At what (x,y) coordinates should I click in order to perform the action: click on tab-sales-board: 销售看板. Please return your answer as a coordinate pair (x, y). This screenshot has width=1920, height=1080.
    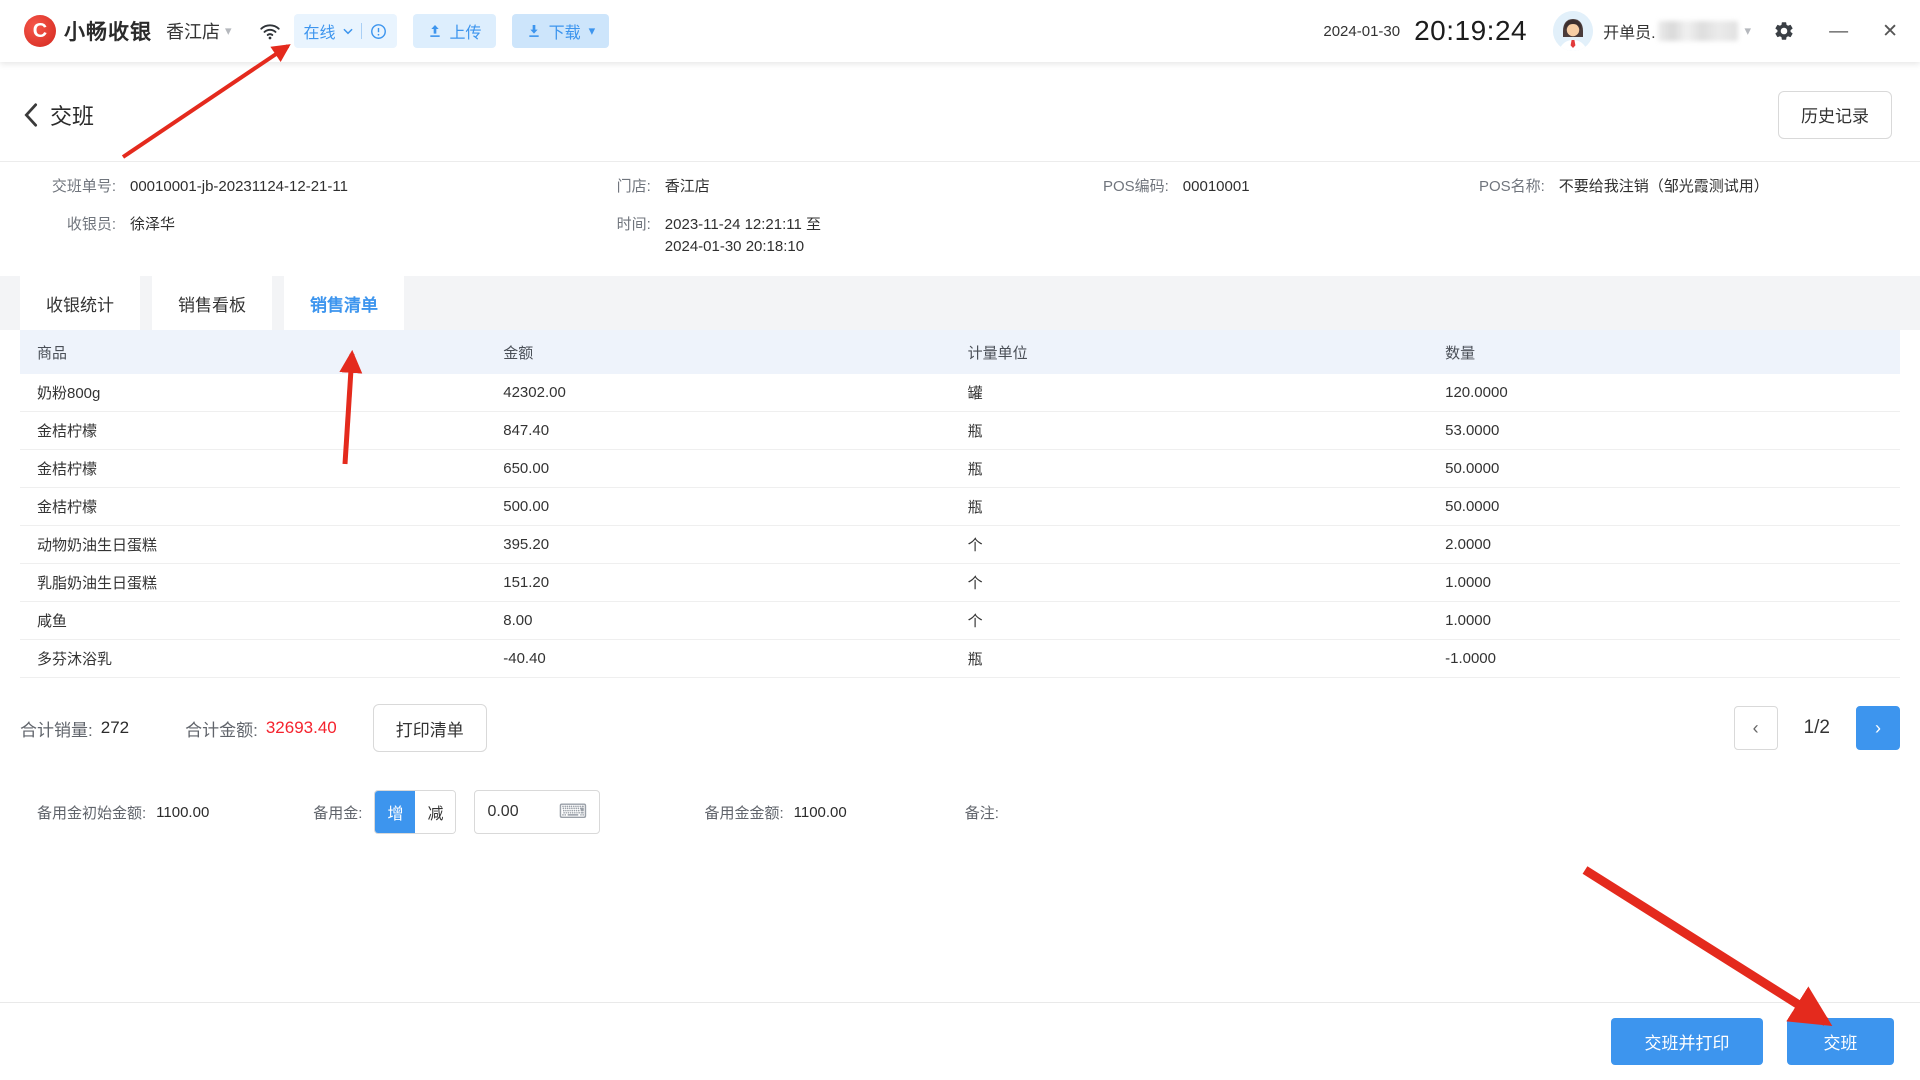
    Looking at the image, I should click on (212, 303).